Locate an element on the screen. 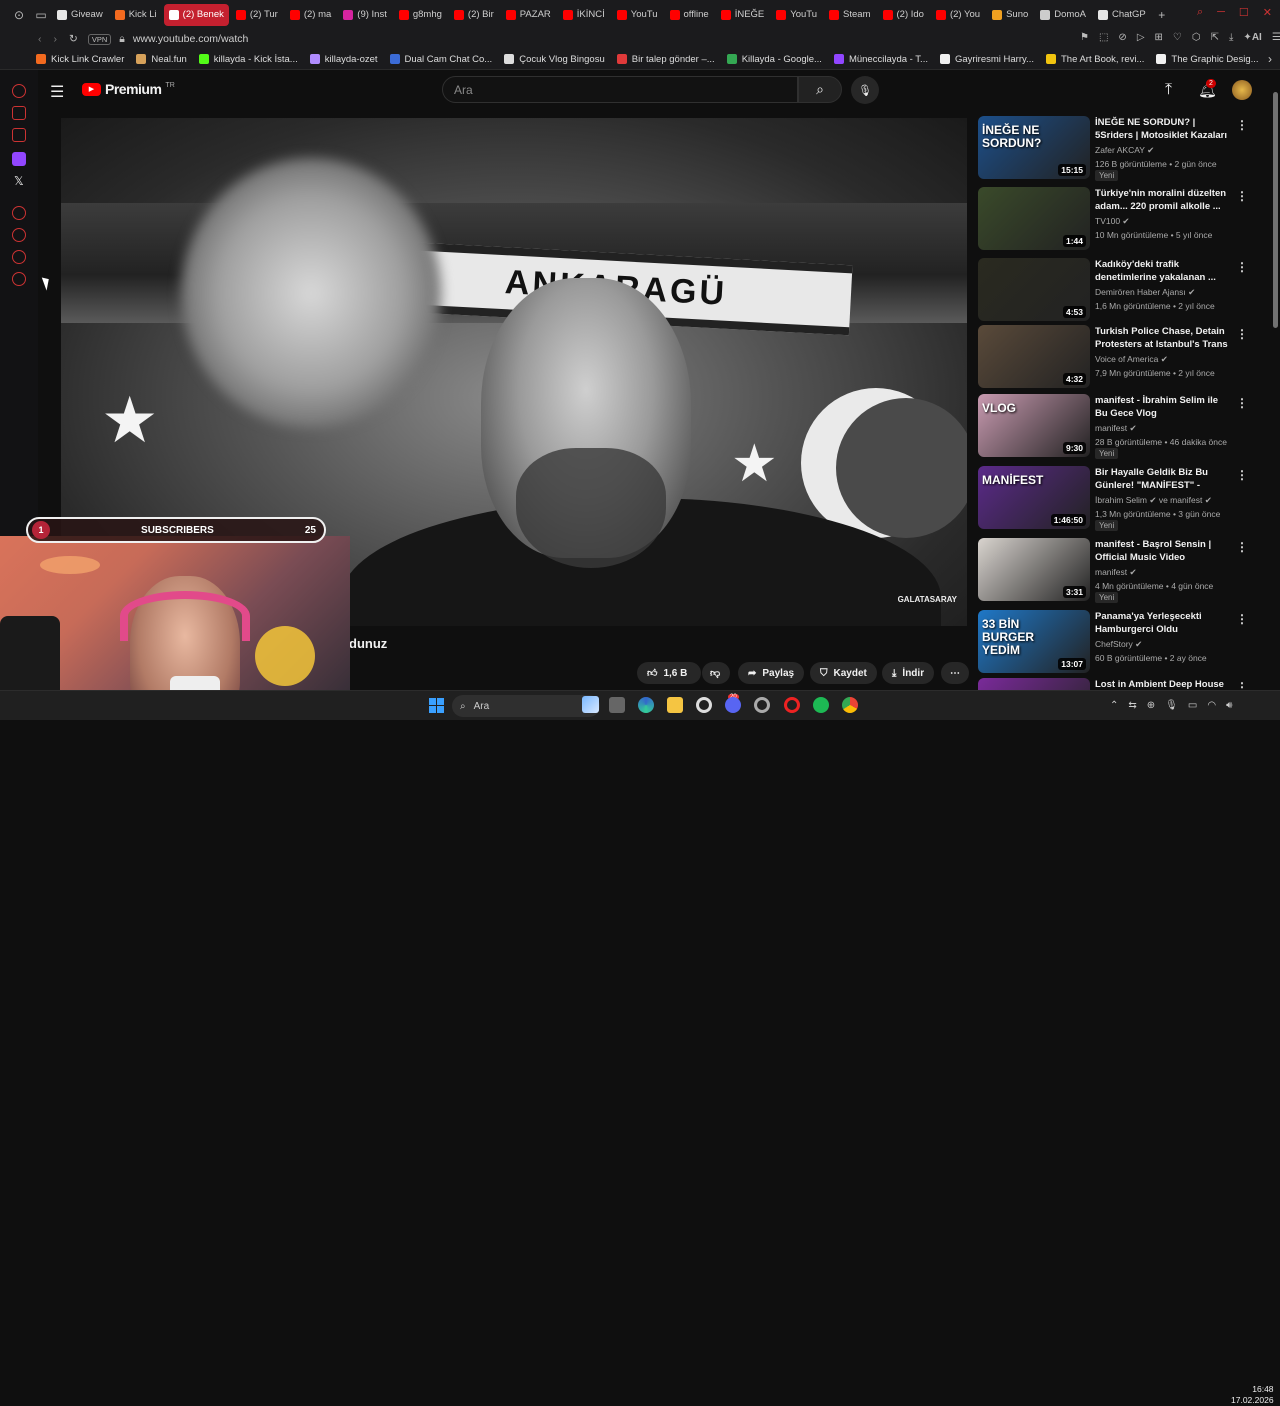 The height and width of the screenshot is (1406, 1280). sidebar-whatsapp-icon is located at coordinates (19, 135).